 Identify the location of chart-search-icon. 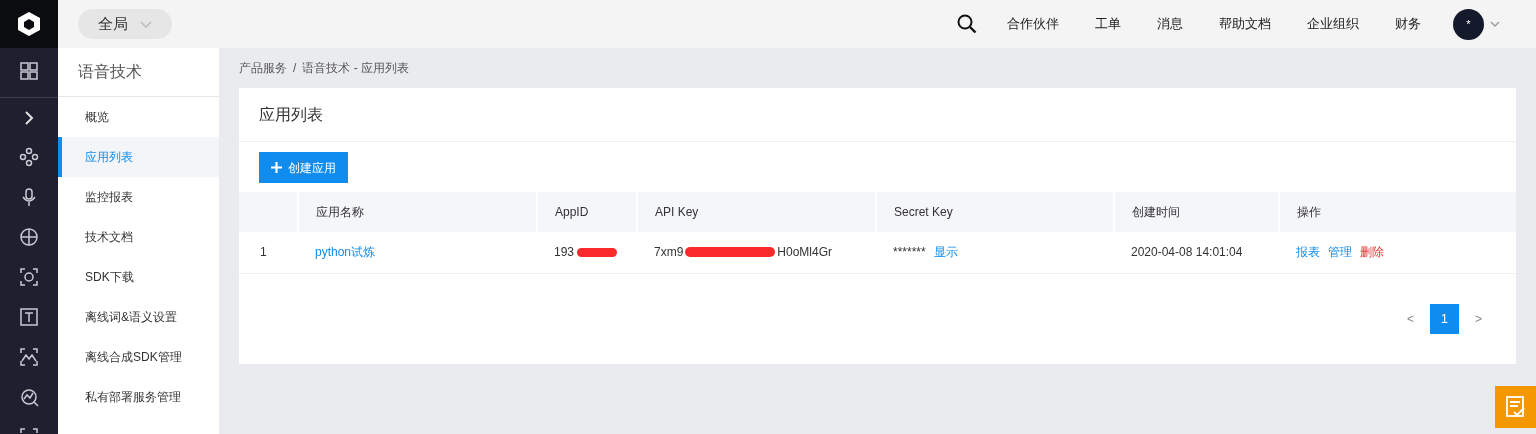
(29, 397).